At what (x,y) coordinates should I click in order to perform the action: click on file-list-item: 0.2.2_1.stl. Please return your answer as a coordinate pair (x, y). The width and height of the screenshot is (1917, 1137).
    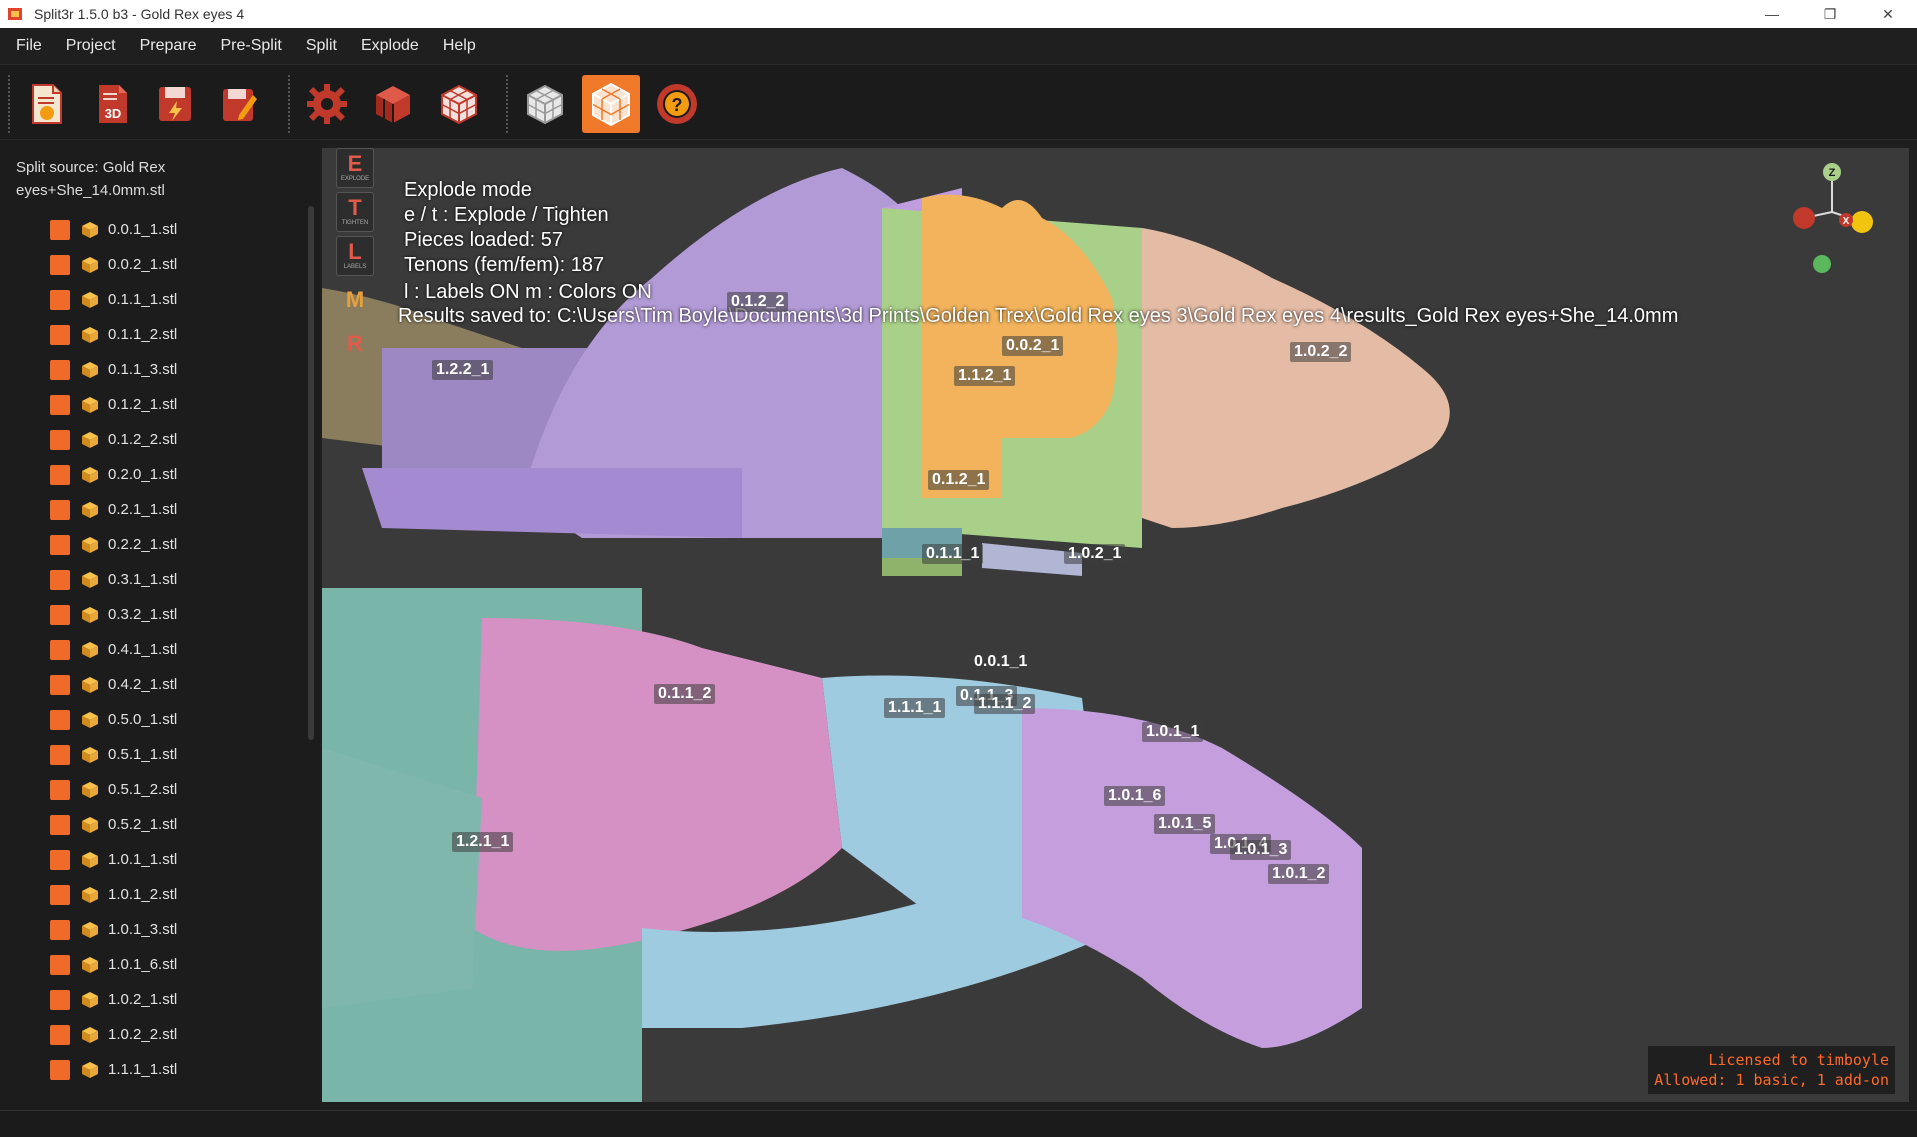
    Looking at the image, I should click on (150, 544).